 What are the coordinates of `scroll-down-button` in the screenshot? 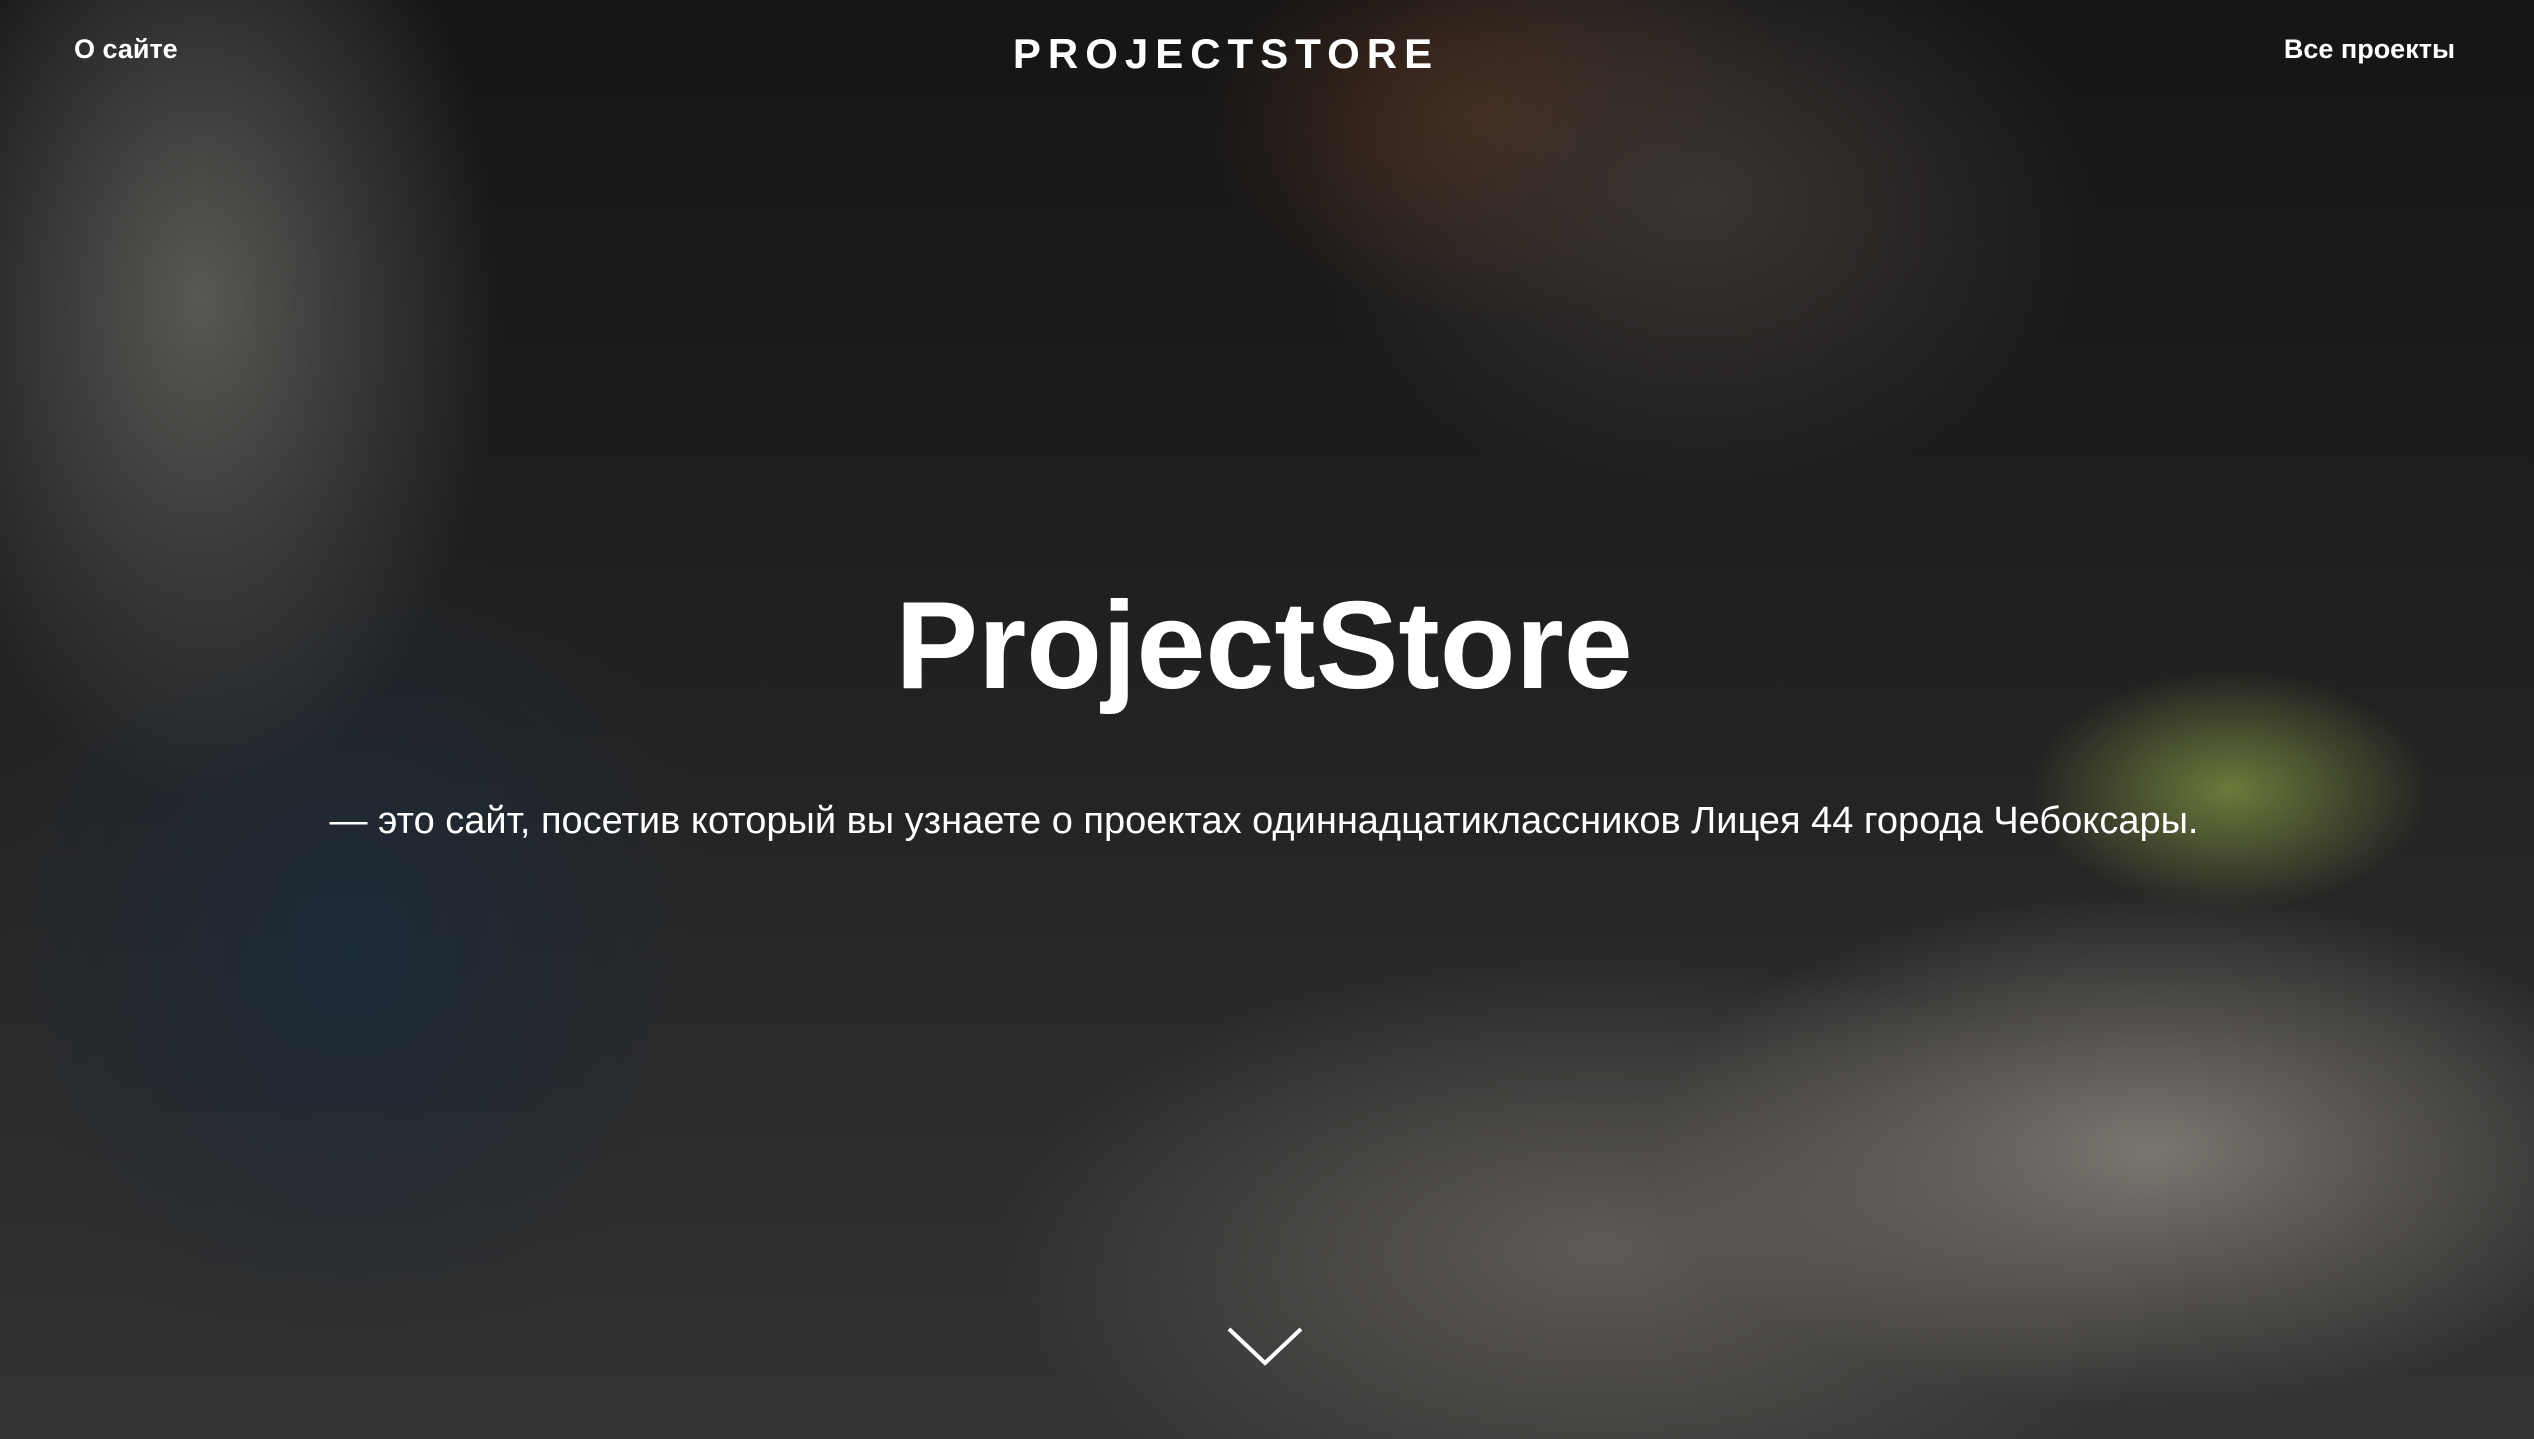 It's located at (1265, 1346).